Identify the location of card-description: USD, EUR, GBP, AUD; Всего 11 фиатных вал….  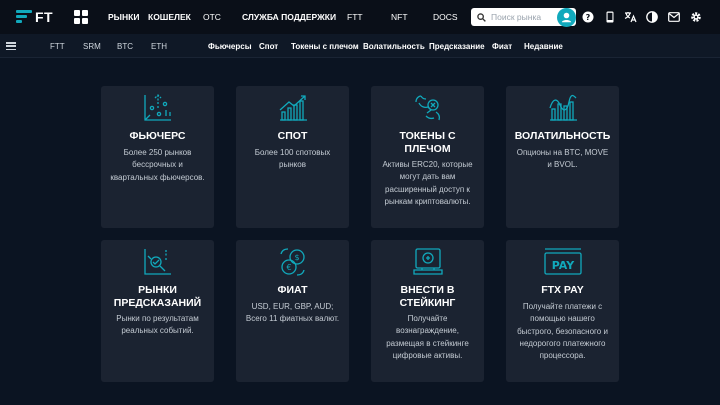
(292, 313).